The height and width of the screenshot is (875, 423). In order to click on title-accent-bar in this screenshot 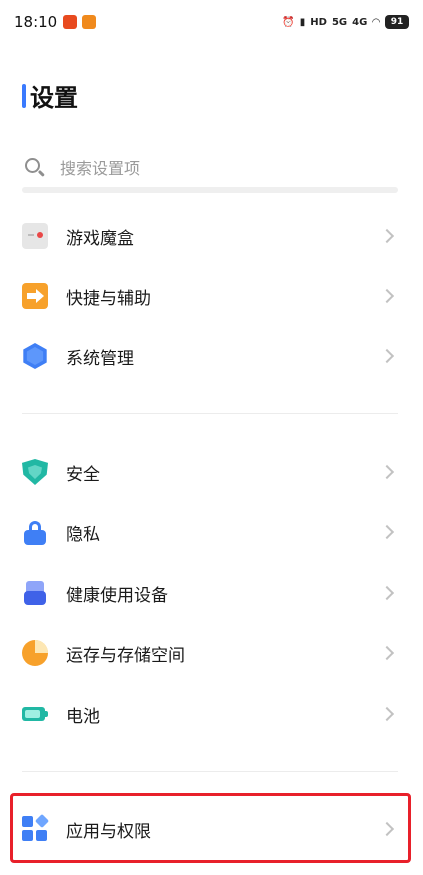, I will do `click(24, 95)`.